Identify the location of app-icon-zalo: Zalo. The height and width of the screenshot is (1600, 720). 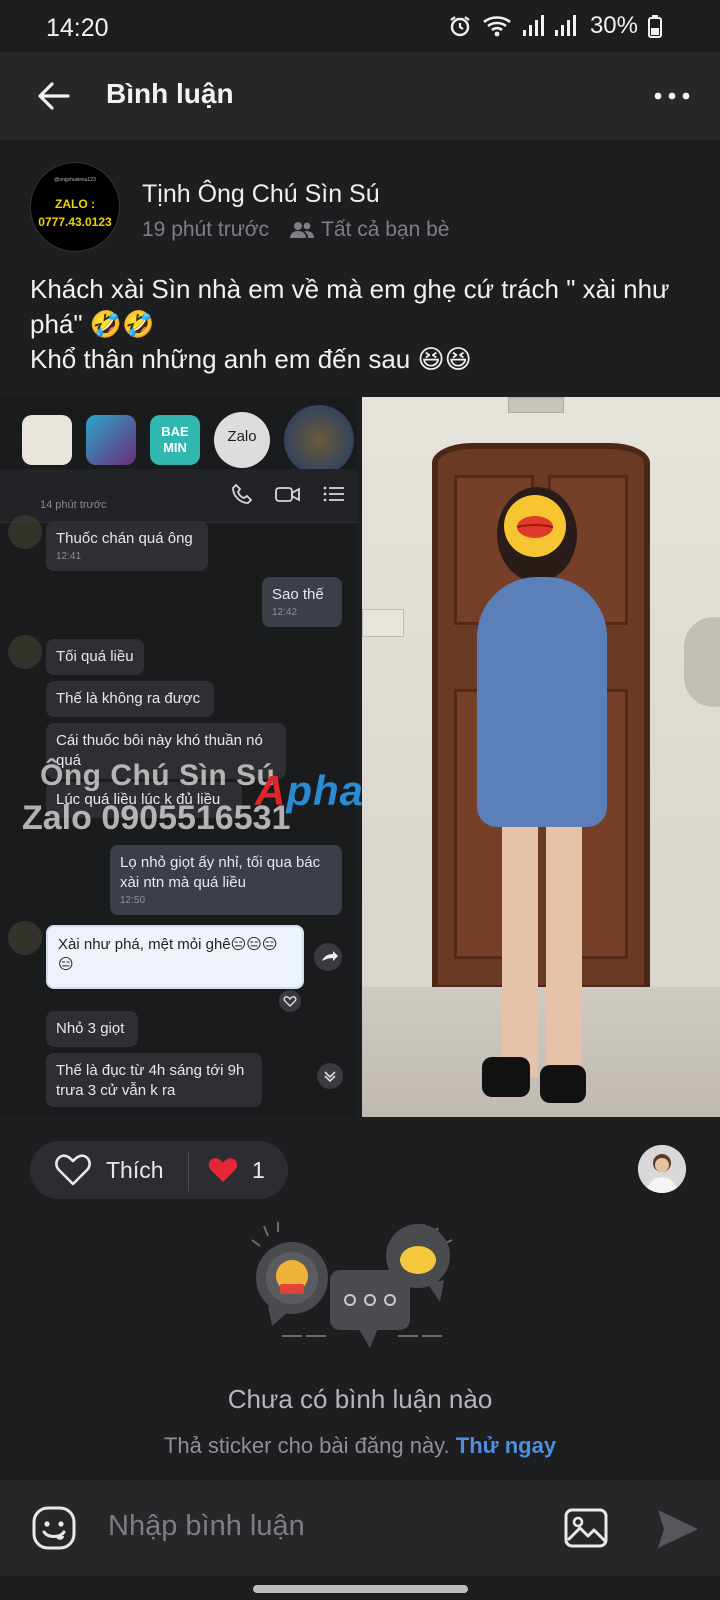
(242, 440).